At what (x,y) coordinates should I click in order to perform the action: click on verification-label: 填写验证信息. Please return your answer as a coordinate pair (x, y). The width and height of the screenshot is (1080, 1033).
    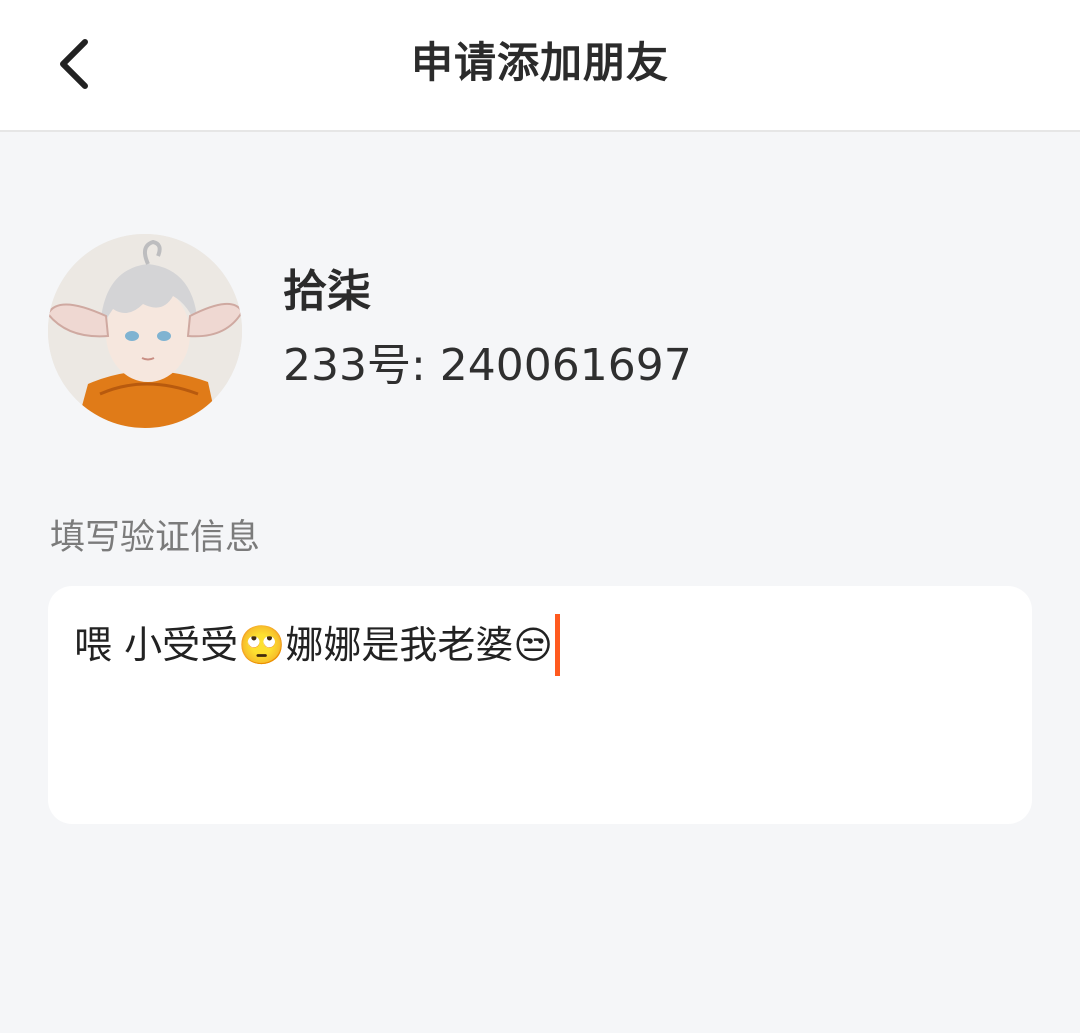
    Looking at the image, I should click on (155, 538).